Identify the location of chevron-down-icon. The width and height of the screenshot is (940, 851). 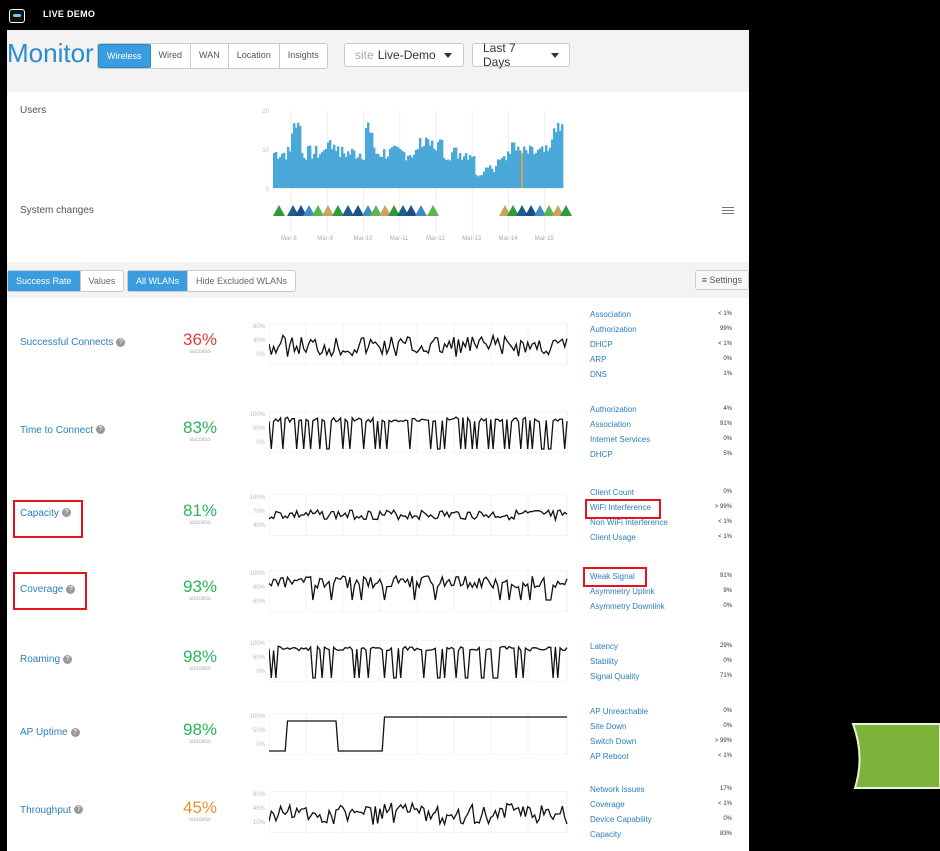
(555, 55).